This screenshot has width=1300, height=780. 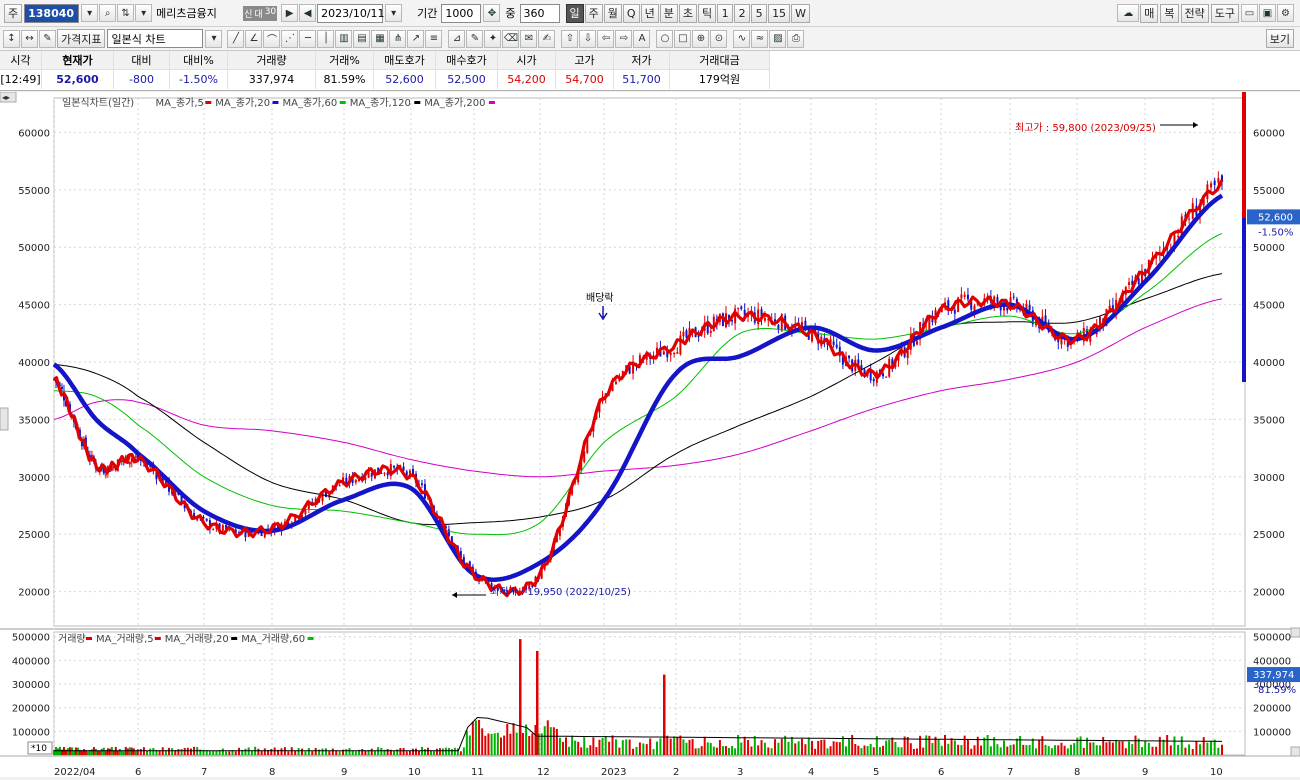 What do you see at coordinates (539, 13) in the screenshot?
I see `overlap-input: 360` at bounding box center [539, 13].